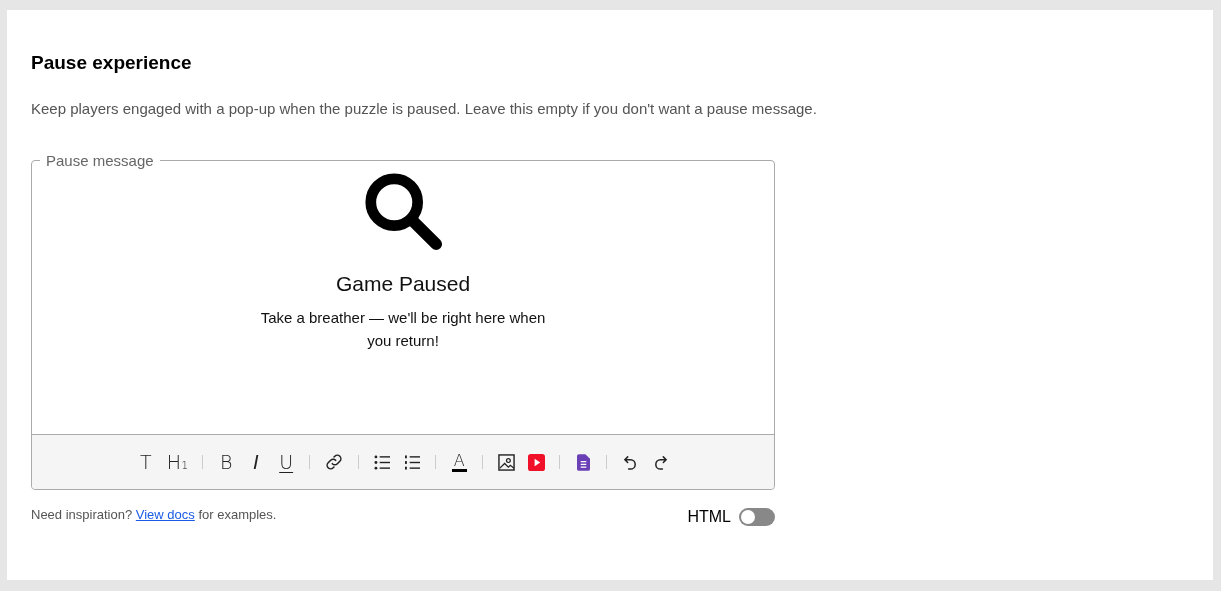 This screenshot has width=1221, height=591. Describe the element at coordinates (226, 462) in the screenshot. I see `bold-button: B` at that location.